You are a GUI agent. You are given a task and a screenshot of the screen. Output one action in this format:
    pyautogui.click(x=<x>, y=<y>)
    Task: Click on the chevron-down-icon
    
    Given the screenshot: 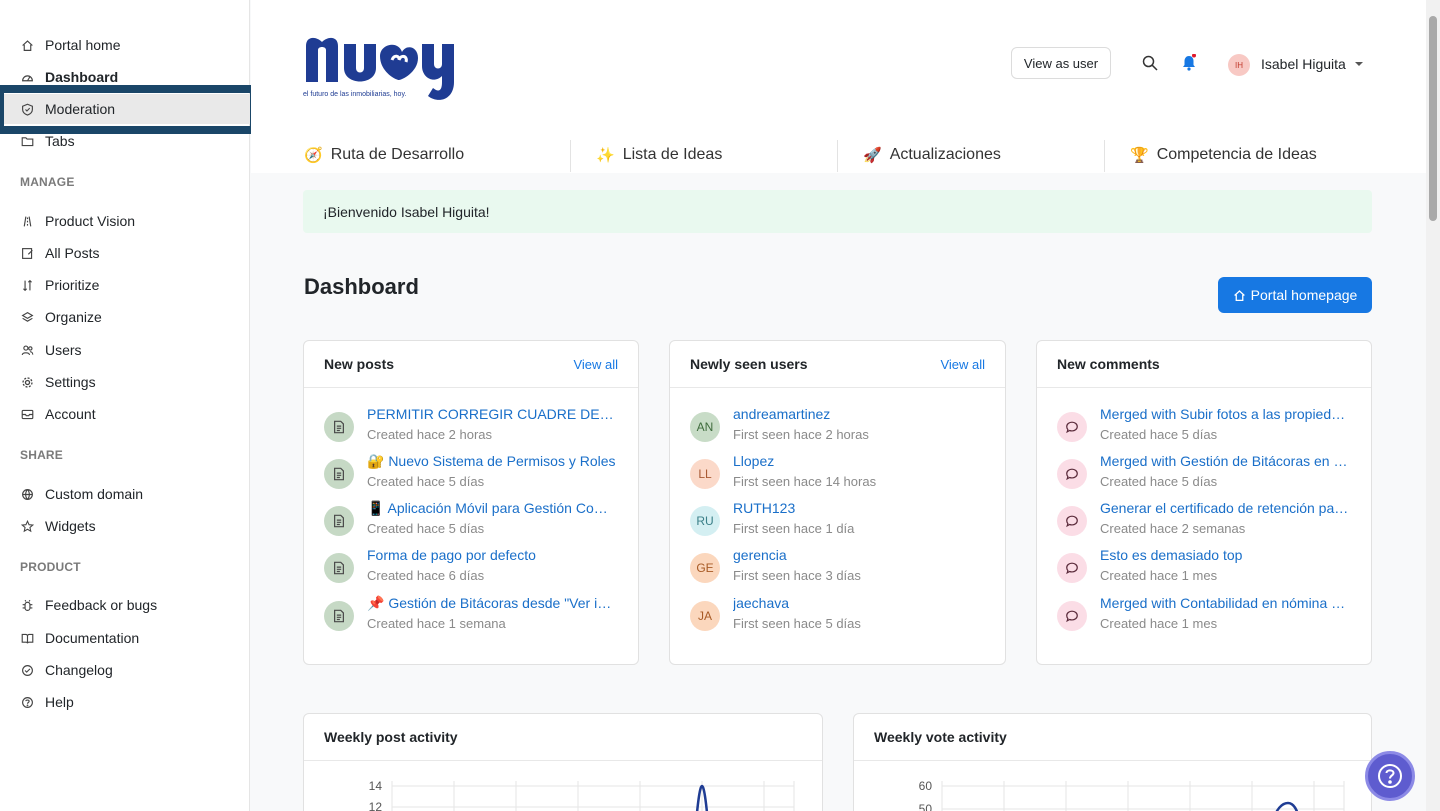 What is the action you would take?
    pyautogui.click(x=1359, y=64)
    